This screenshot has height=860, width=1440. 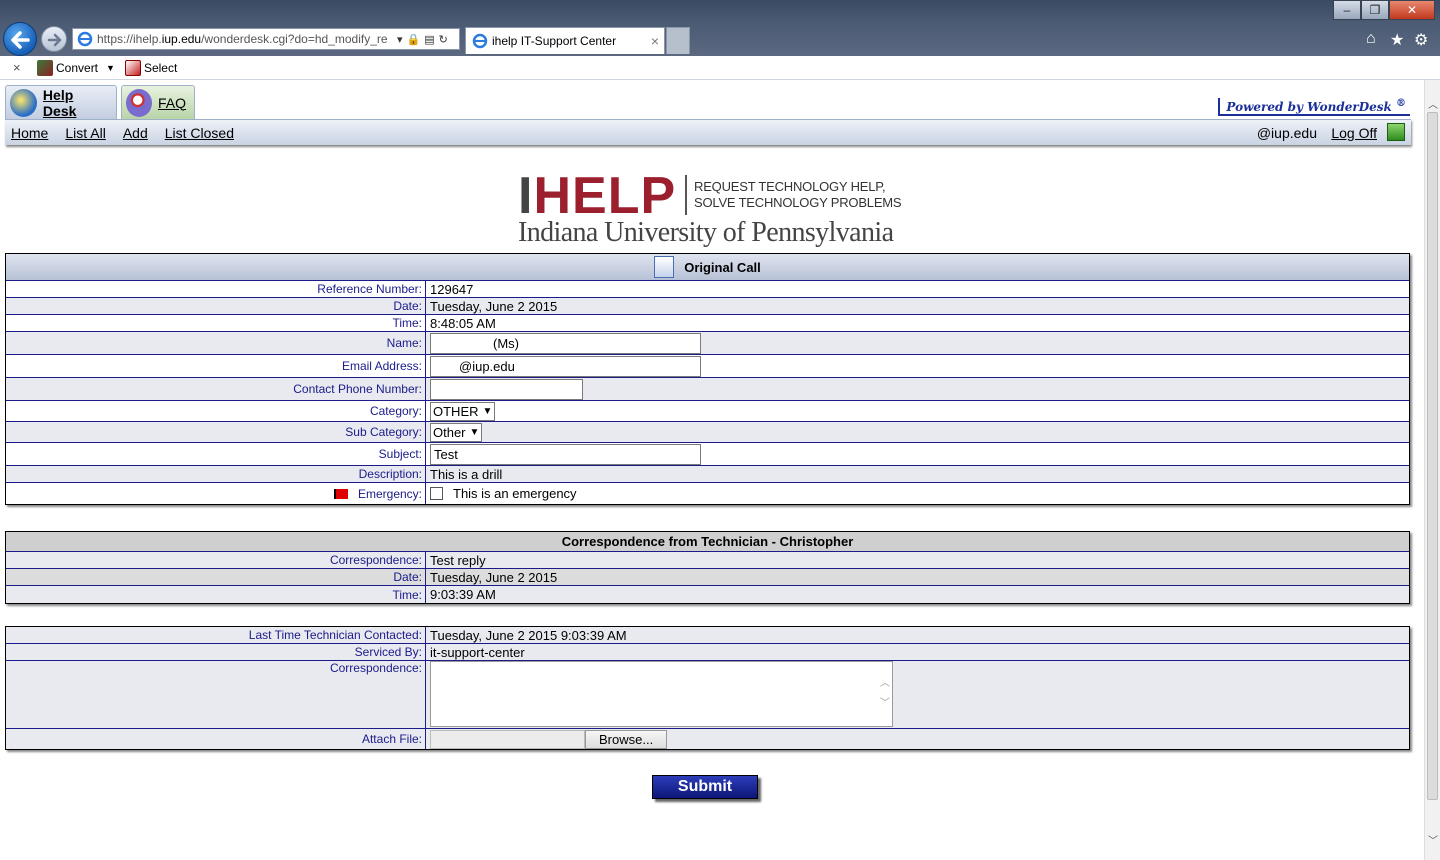 What do you see at coordinates (515, 493) in the screenshot?
I see `emergency-text: This is an emergency` at bounding box center [515, 493].